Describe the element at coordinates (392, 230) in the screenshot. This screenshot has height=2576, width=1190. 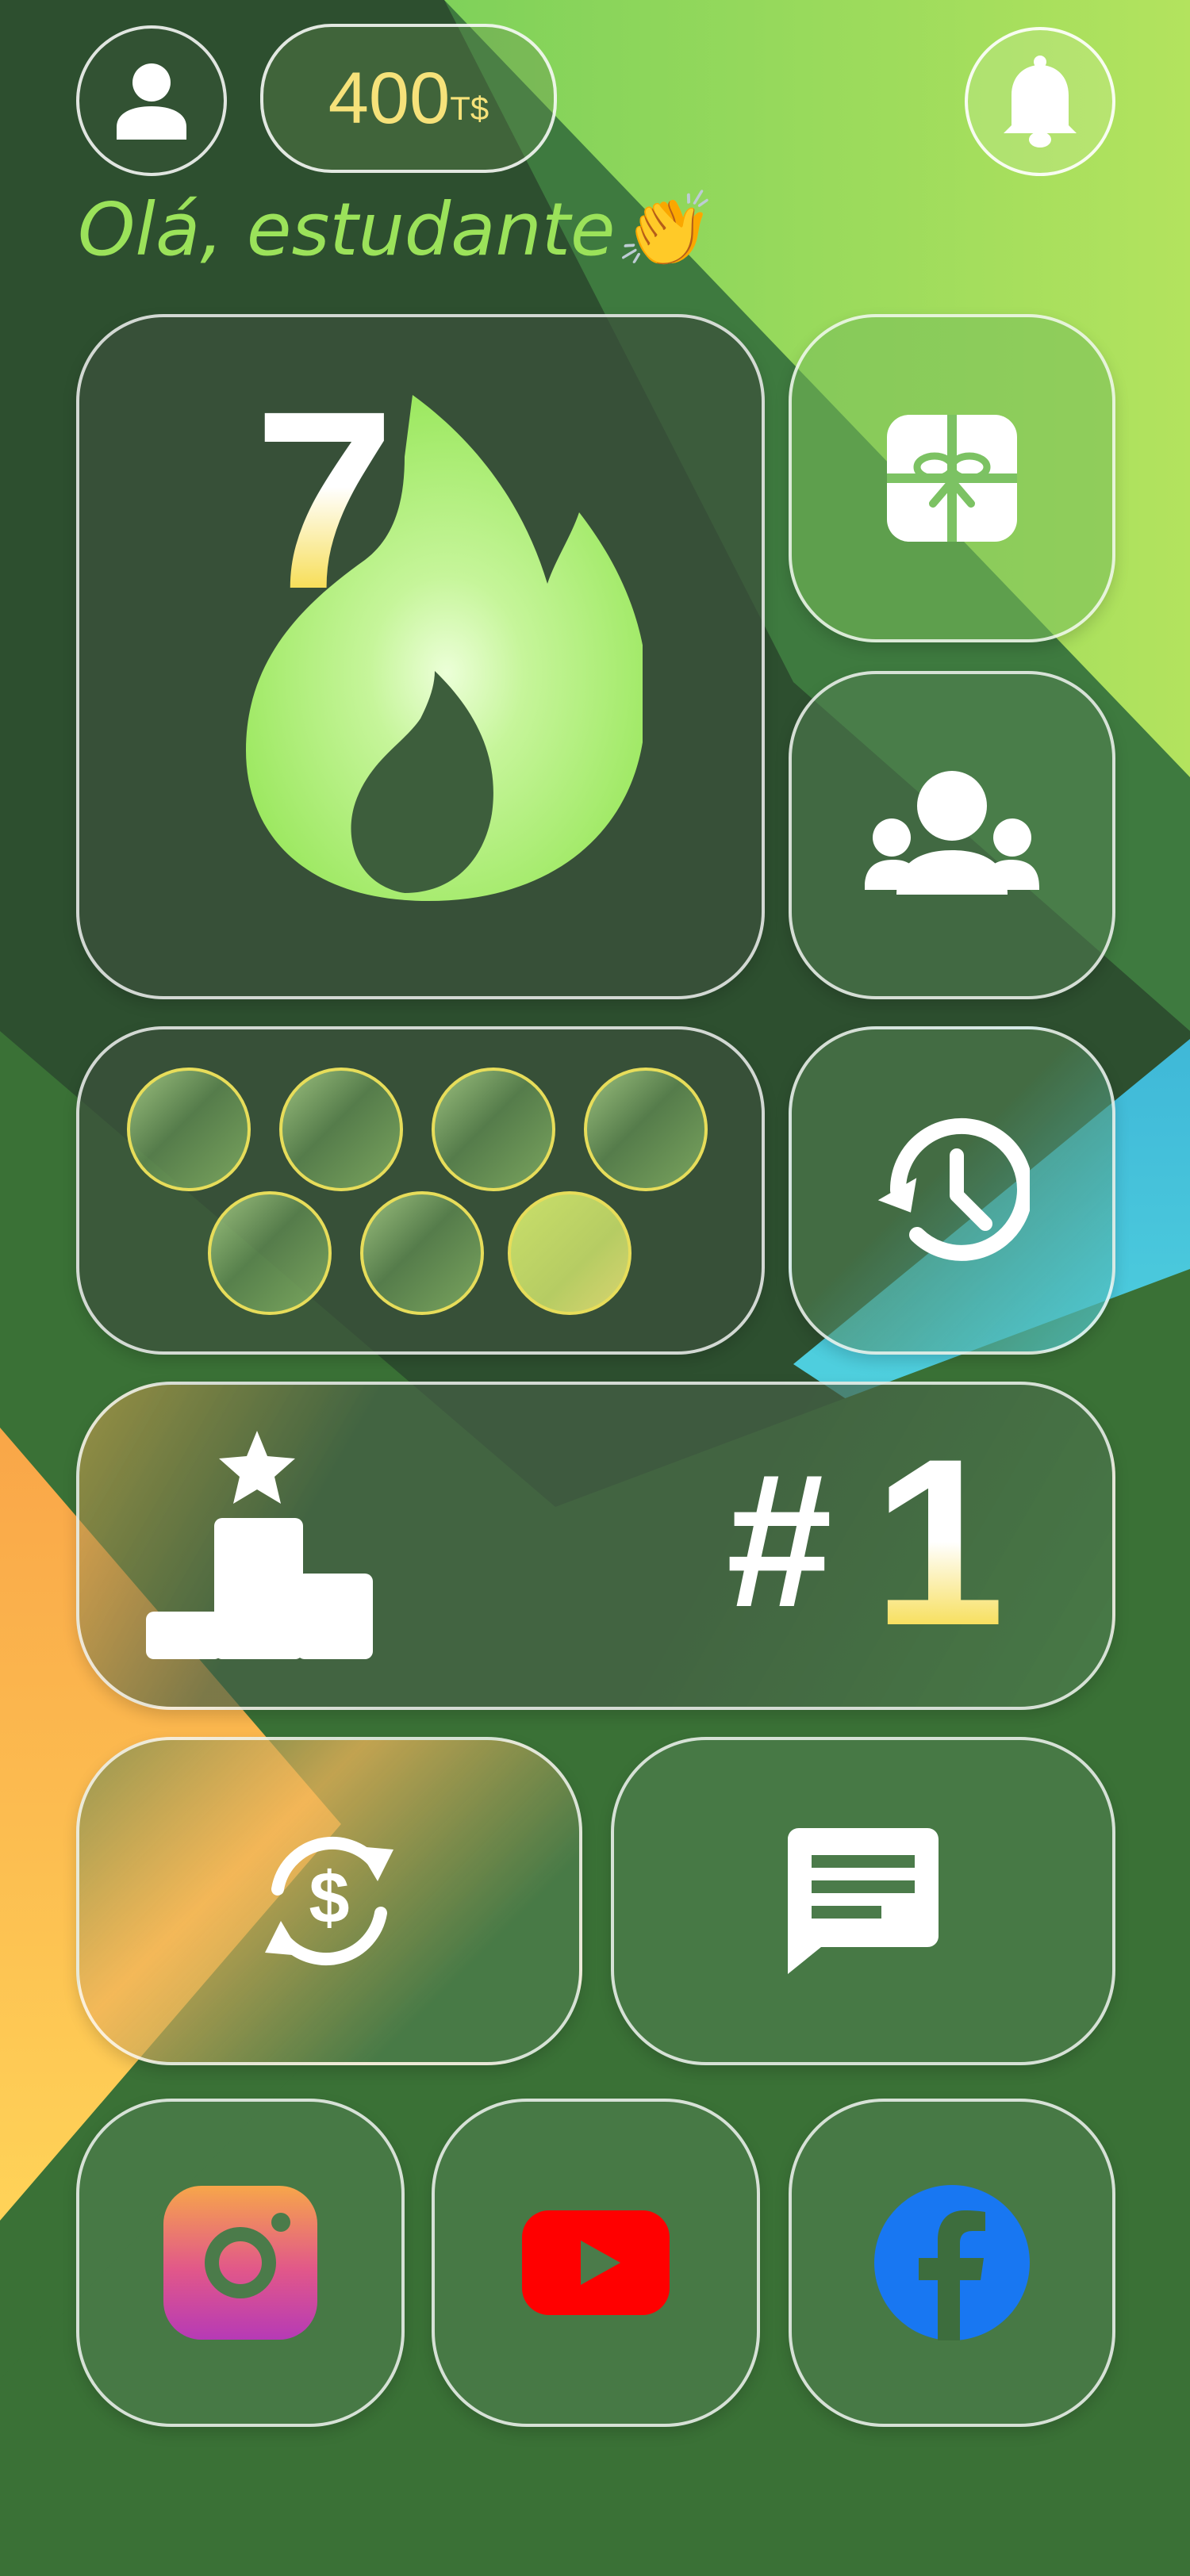
I see `greeting-text: Olá, estudante👏` at that location.